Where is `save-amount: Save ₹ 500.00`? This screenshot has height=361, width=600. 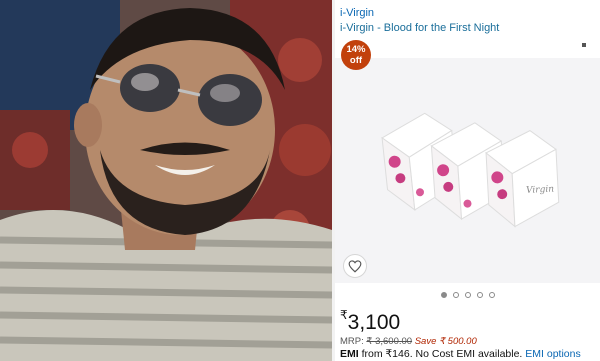 save-amount: Save ₹ 500.00 is located at coordinates (445, 341).